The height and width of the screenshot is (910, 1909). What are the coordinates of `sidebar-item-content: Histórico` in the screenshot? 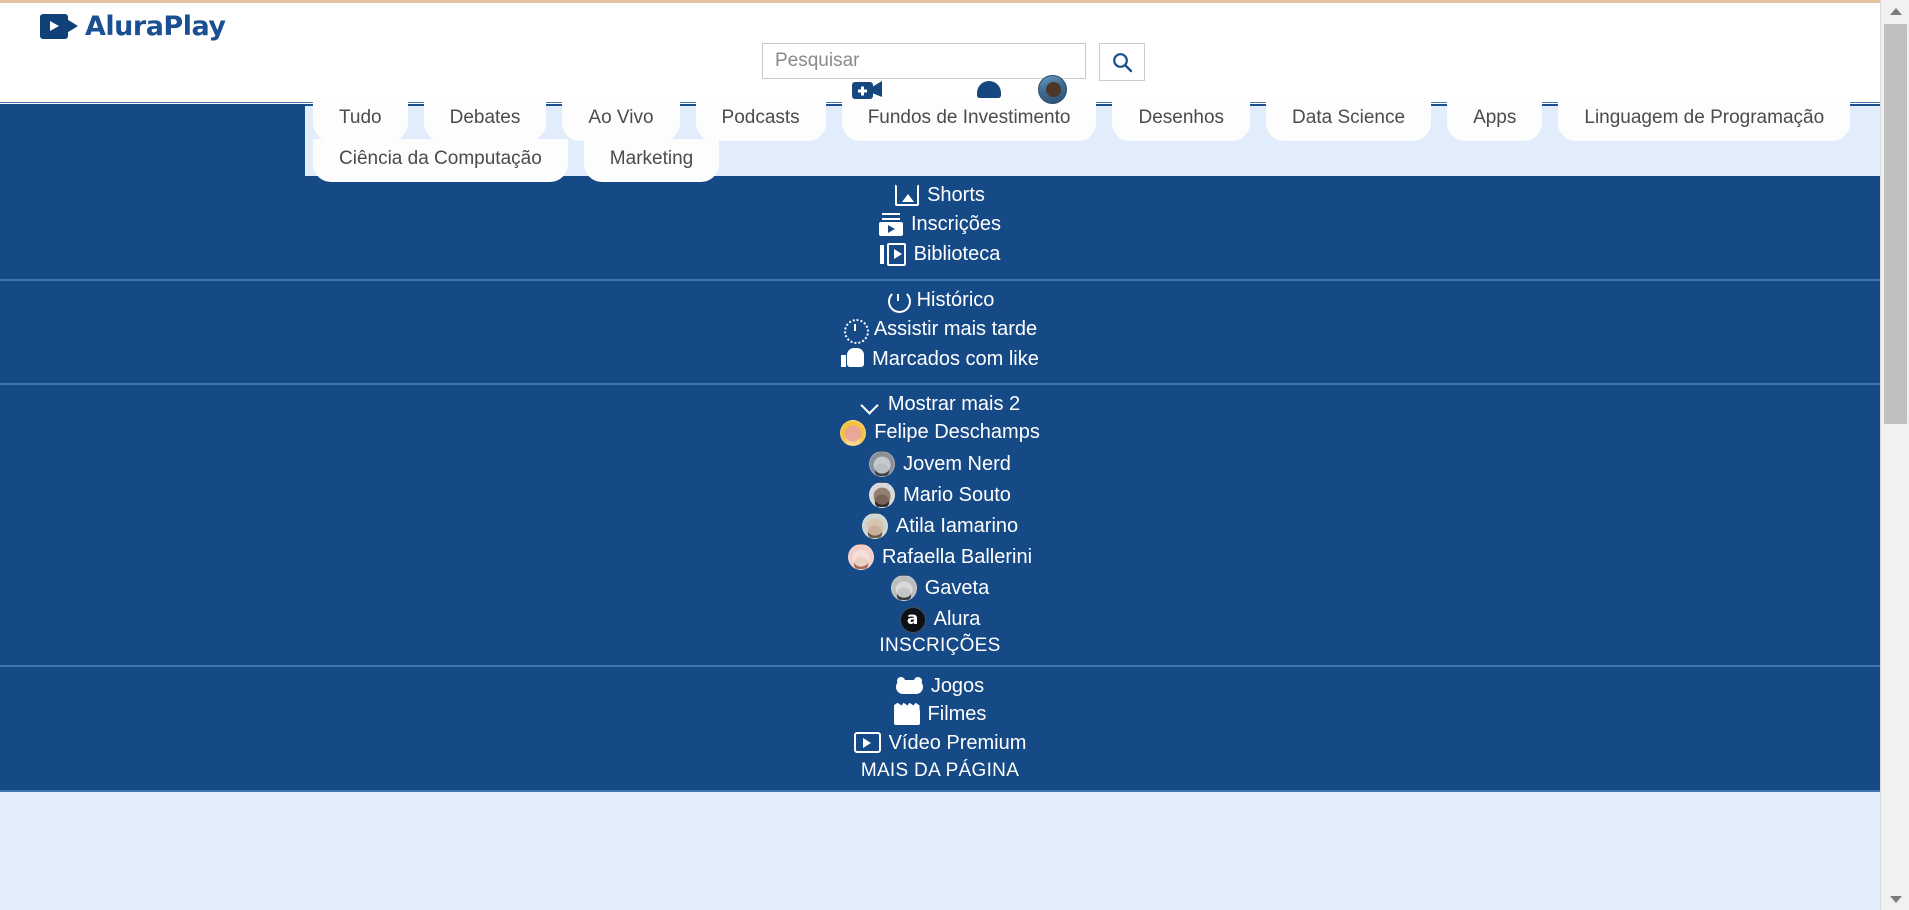 It's located at (940, 300).